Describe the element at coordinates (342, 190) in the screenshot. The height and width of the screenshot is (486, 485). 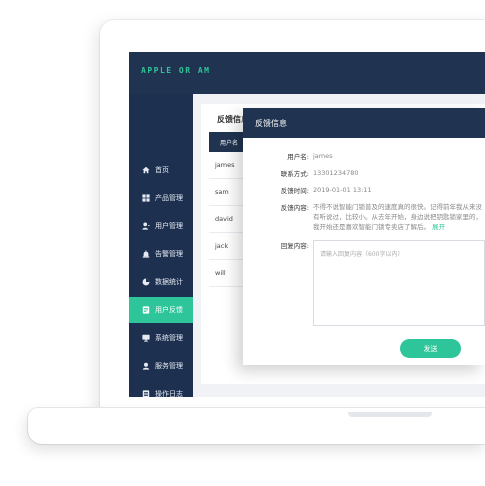
I see `time-value: 2019-01-01 13:11` at that location.